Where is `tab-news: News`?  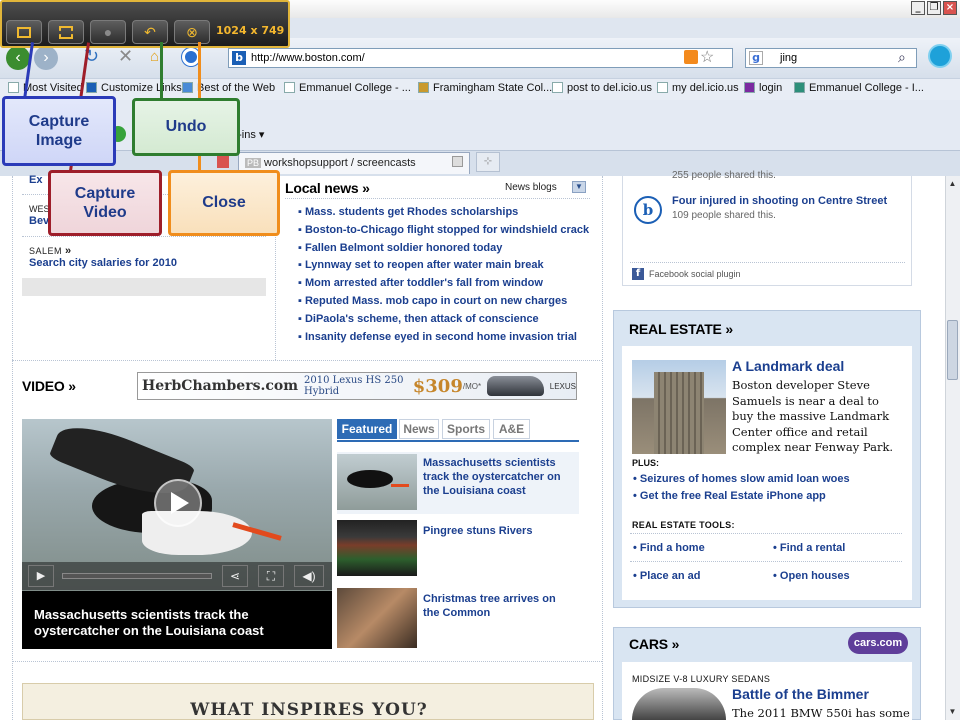
tab-news: News is located at coordinates (419, 429).